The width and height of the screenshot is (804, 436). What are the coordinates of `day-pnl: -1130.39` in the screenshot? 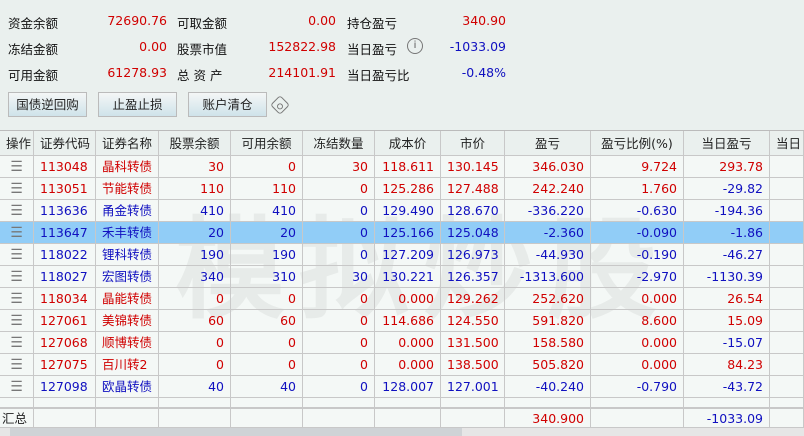 It's located at (727, 276).